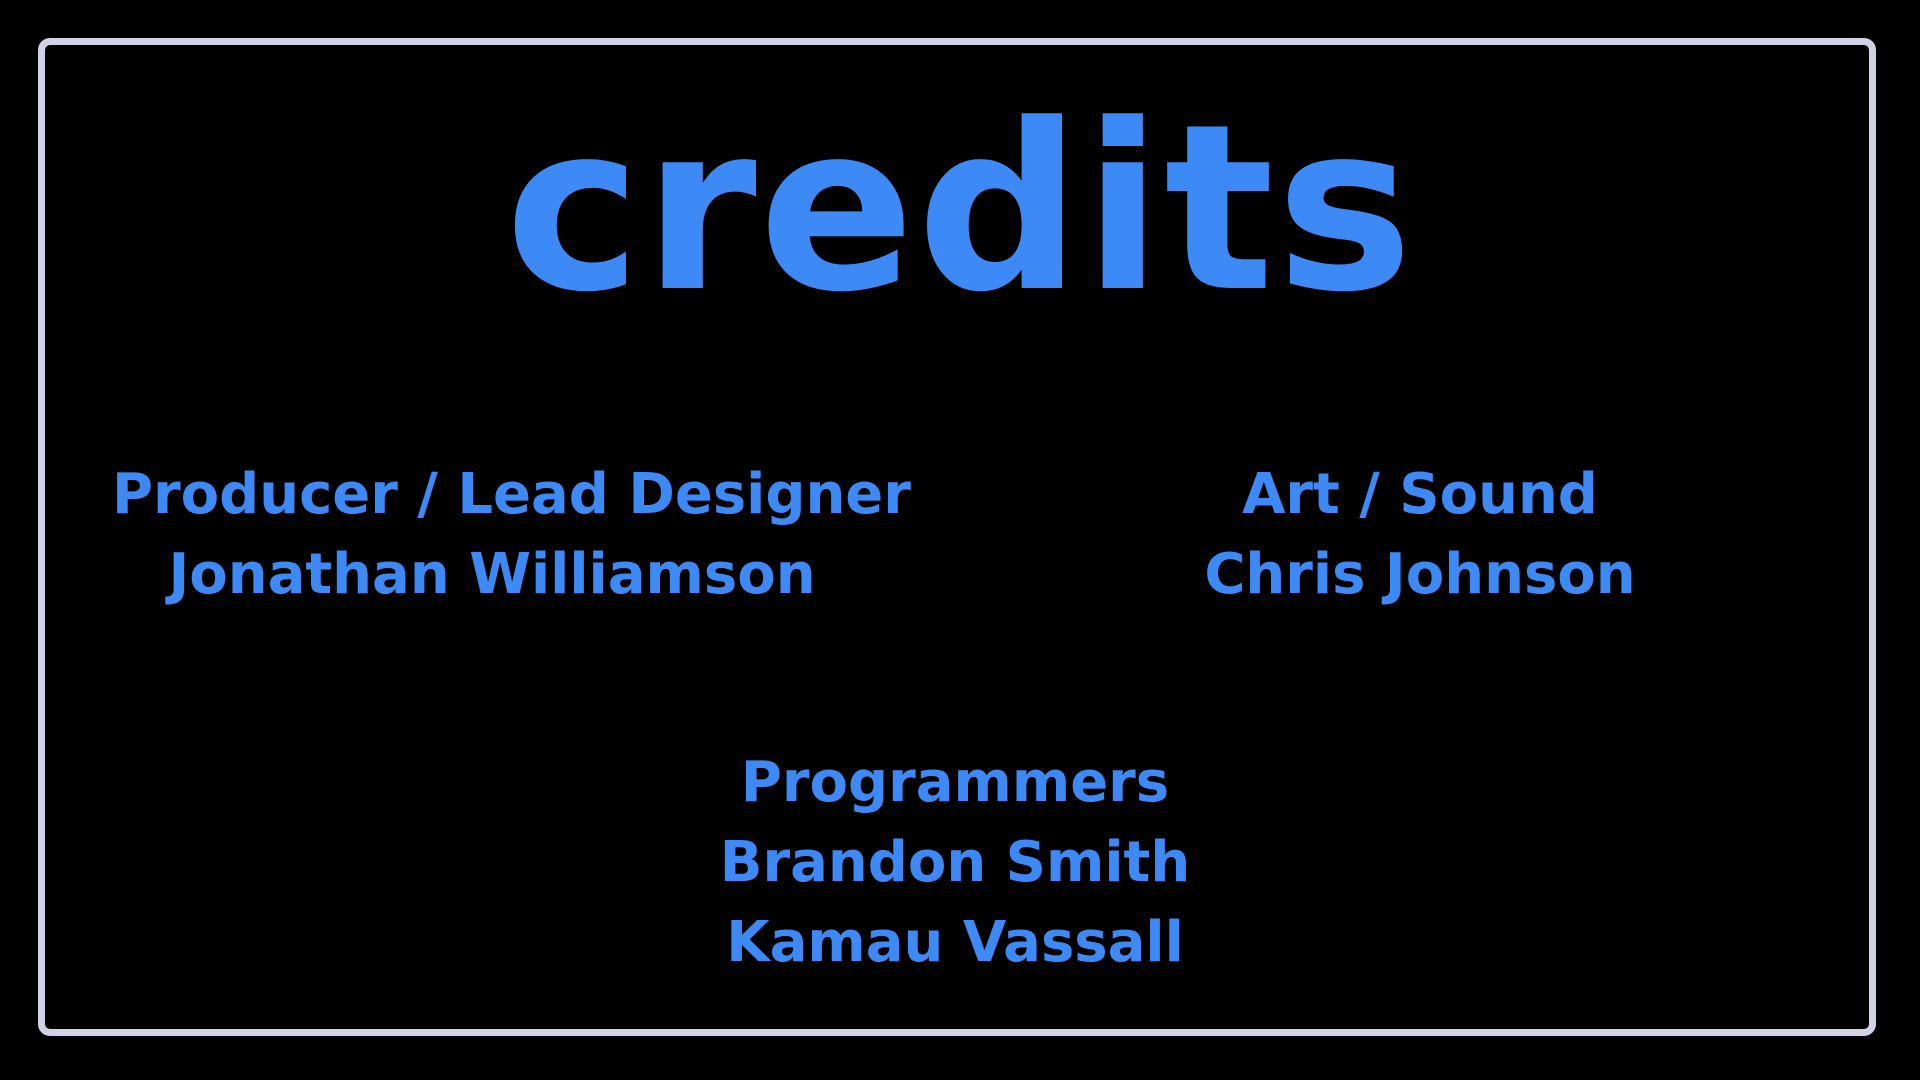 This screenshot has width=1920, height=1080. What do you see at coordinates (1420, 494) in the screenshot?
I see `role-label-art-sound: Art / Sound` at bounding box center [1420, 494].